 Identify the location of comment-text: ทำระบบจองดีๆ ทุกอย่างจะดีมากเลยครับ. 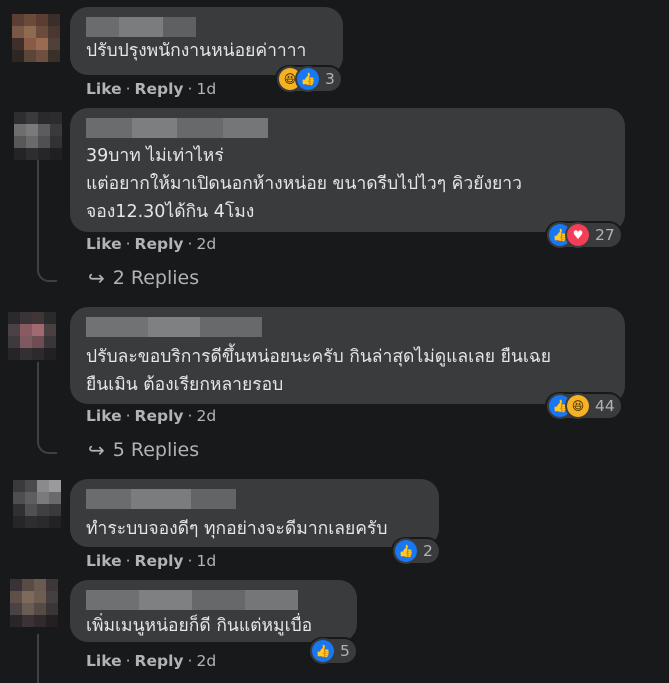
(237, 529).